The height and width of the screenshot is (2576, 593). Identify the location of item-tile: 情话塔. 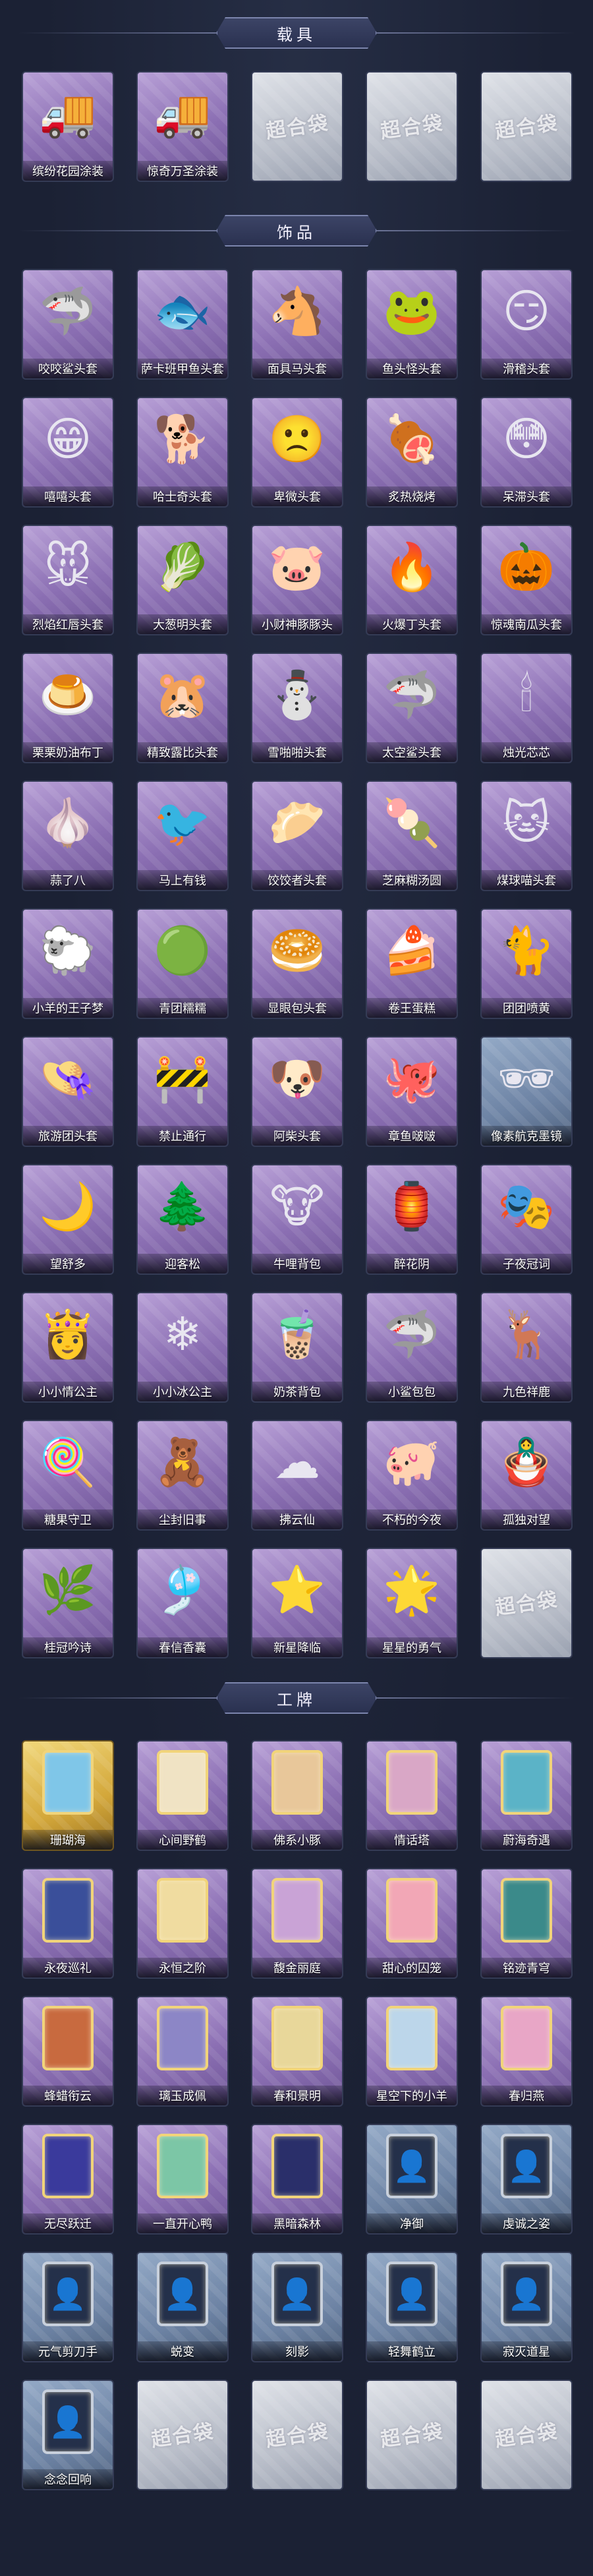
(412, 1795).